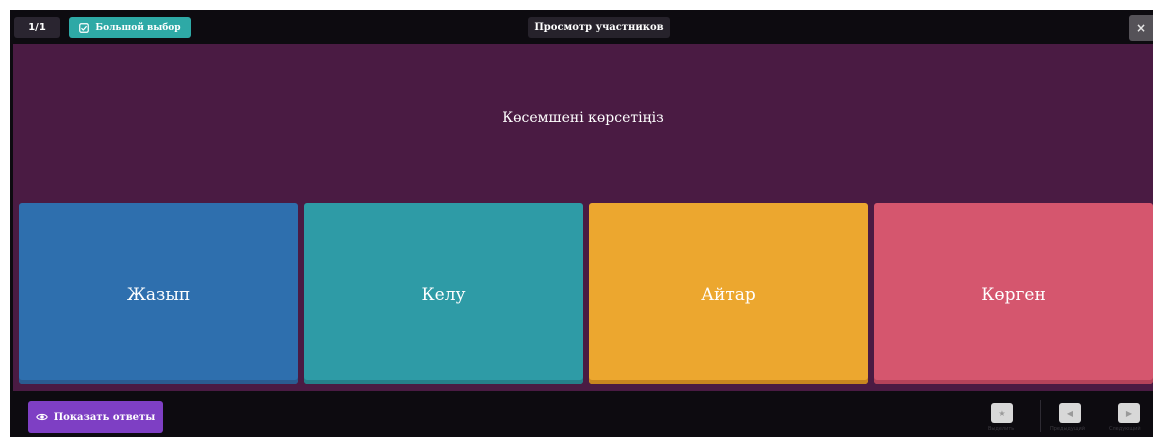 This screenshot has height=437, width=1153. I want to click on answer-option-label: Келу, so click(443, 295).